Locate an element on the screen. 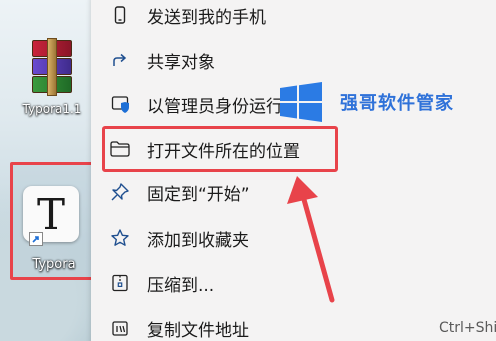 Image resolution: width=496 pixels, height=341 pixels. menu-item-label: 共享对象 is located at coordinates (181, 62).